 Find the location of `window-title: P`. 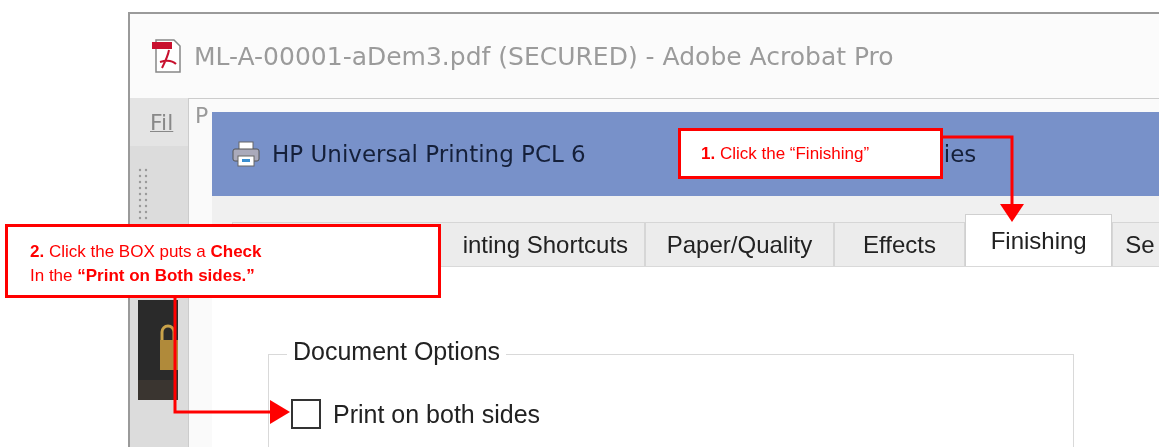

window-title: P is located at coordinates (202, 115).